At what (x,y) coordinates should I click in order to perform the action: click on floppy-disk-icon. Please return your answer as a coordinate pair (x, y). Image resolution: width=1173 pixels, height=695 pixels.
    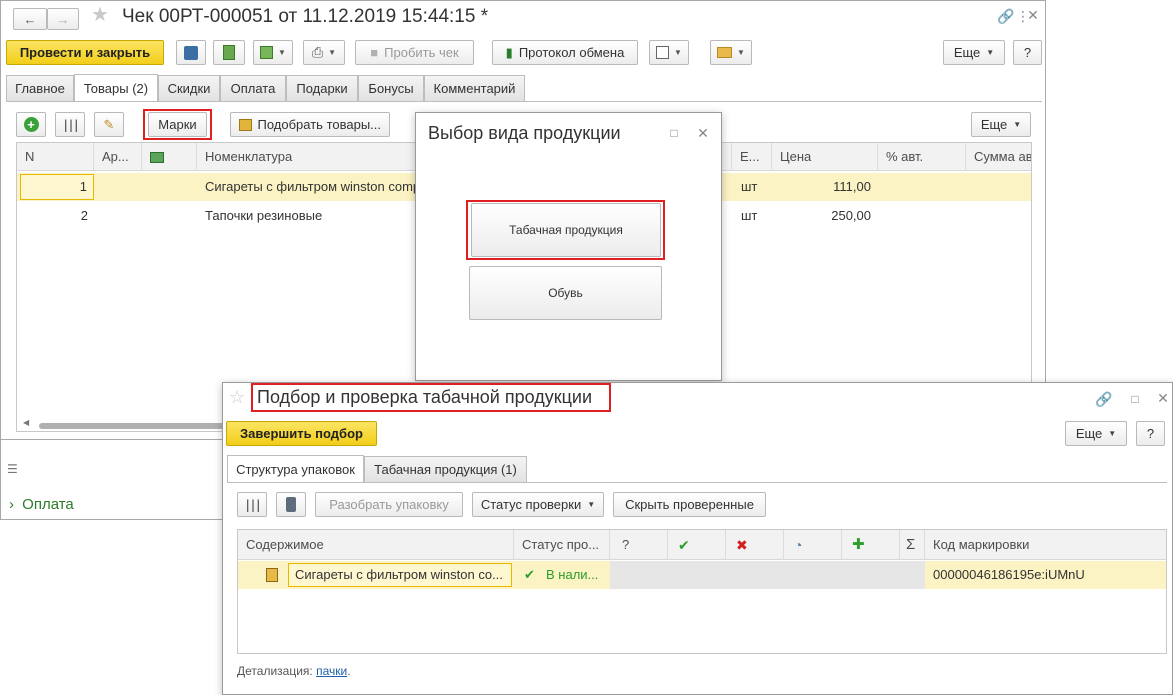
    Looking at the image, I should click on (191, 52).